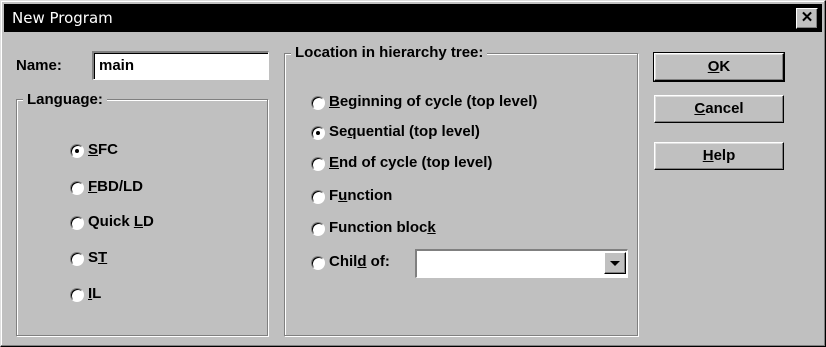 Image resolution: width=826 pixels, height=347 pixels. Describe the element at coordinates (117, 65) in the screenshot. I see `name-input-value: main` at that location.